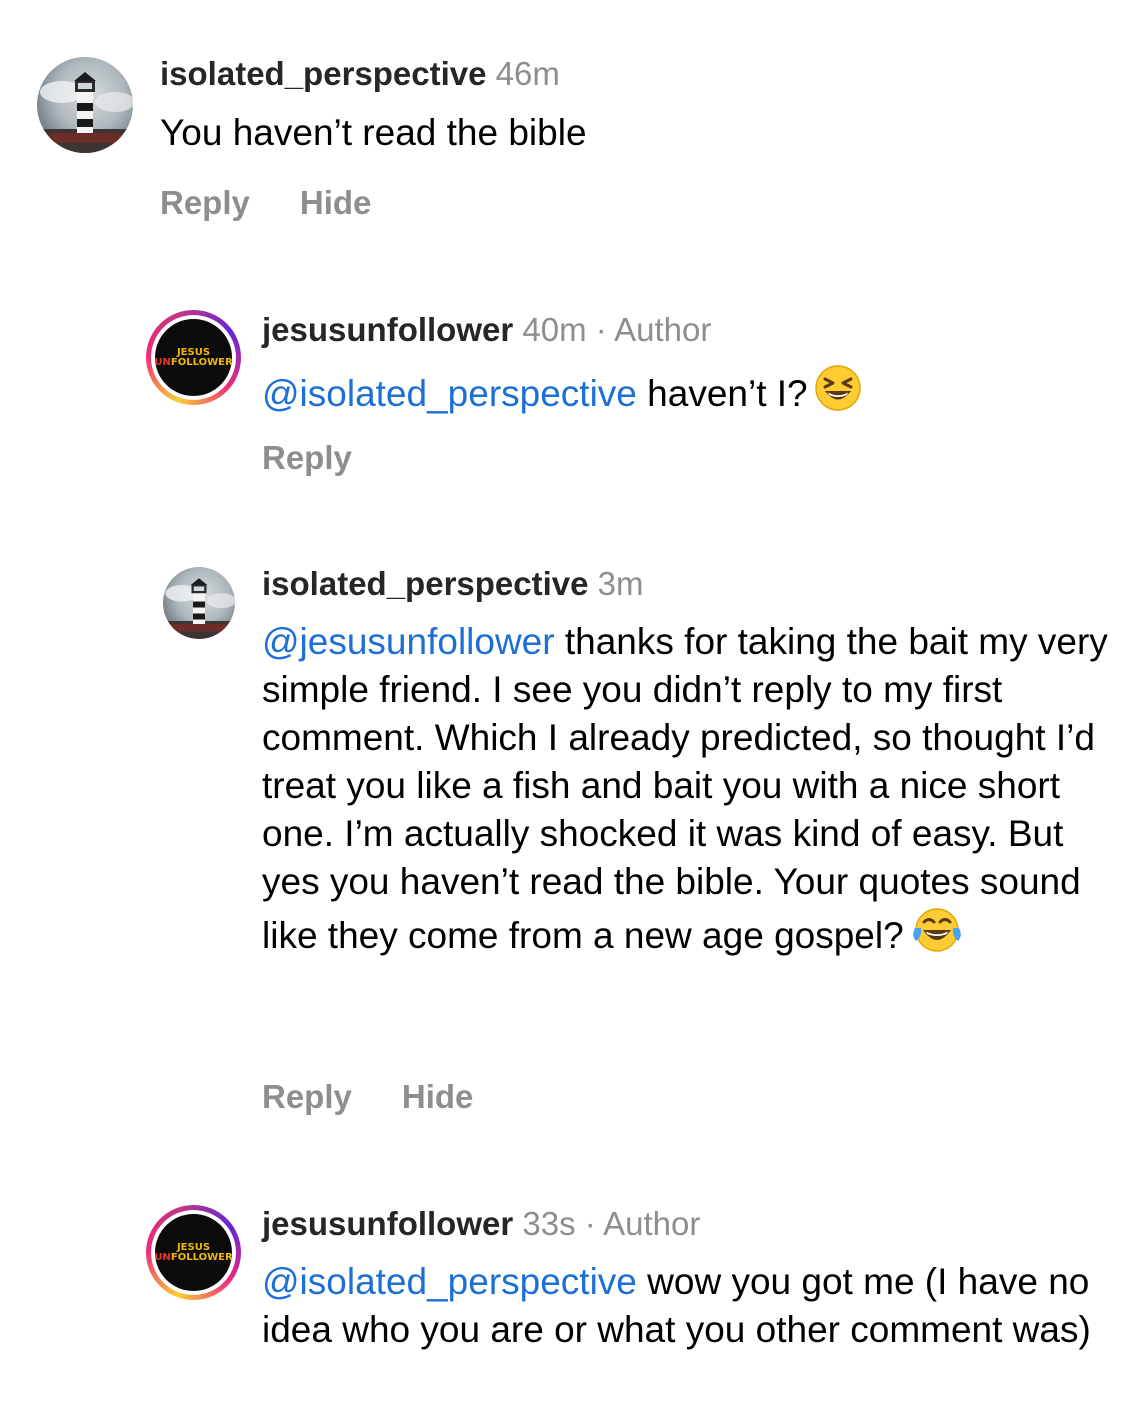  Describe the element at coordinates (722, 393) in the screenshot. I see `comment-body: haven’t I?` at that location.